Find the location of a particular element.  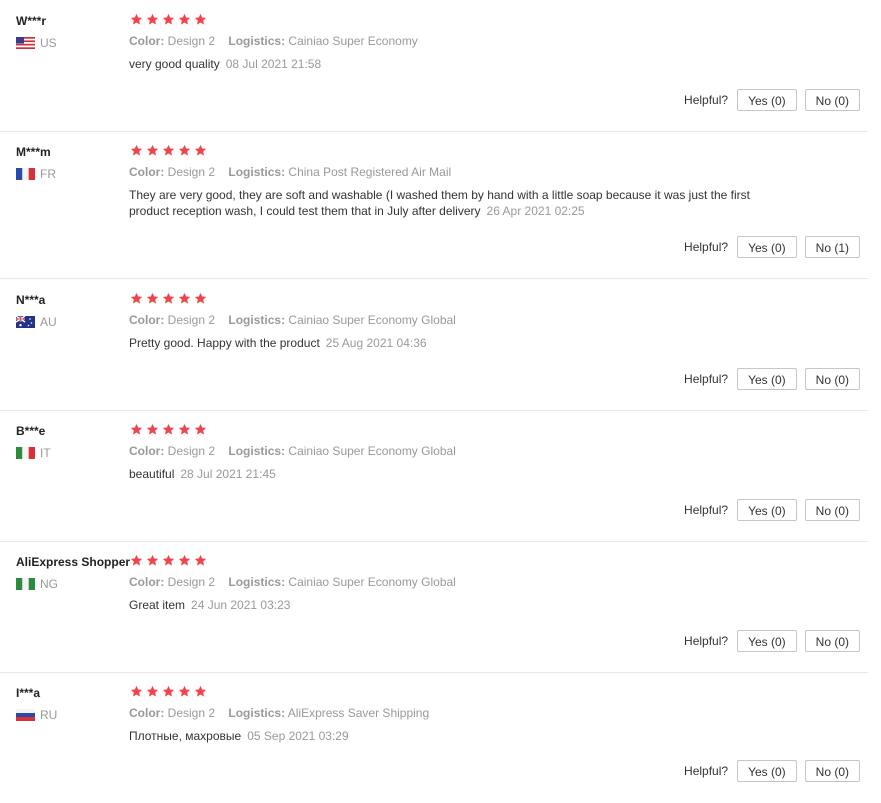

reviewer-name: B***e is located at coordinates (31, 431).